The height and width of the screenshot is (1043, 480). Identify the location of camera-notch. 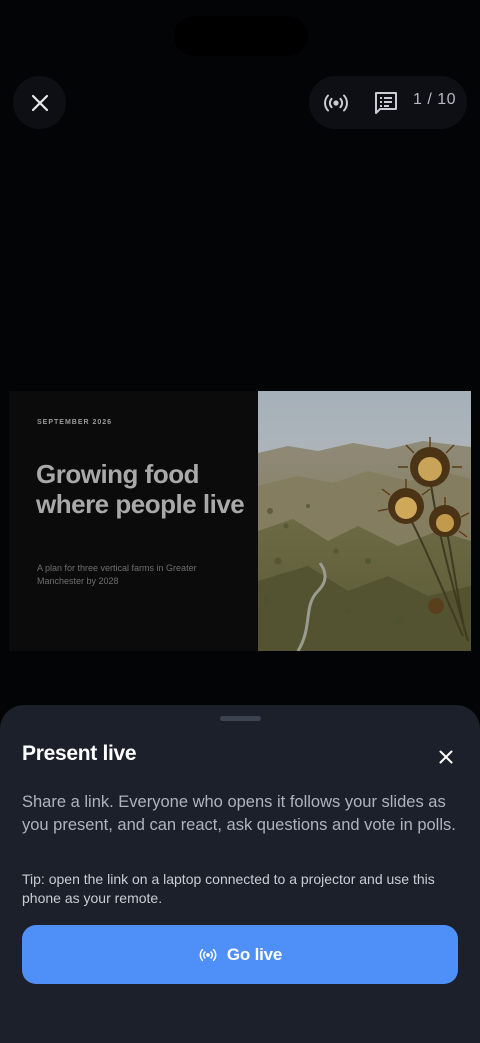
(241, 36).